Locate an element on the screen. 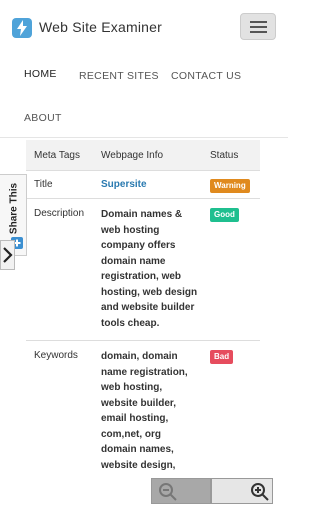 The width and height of the screenshot is (320, 512). info-line: and website builder is located at coordinates (148, 307).